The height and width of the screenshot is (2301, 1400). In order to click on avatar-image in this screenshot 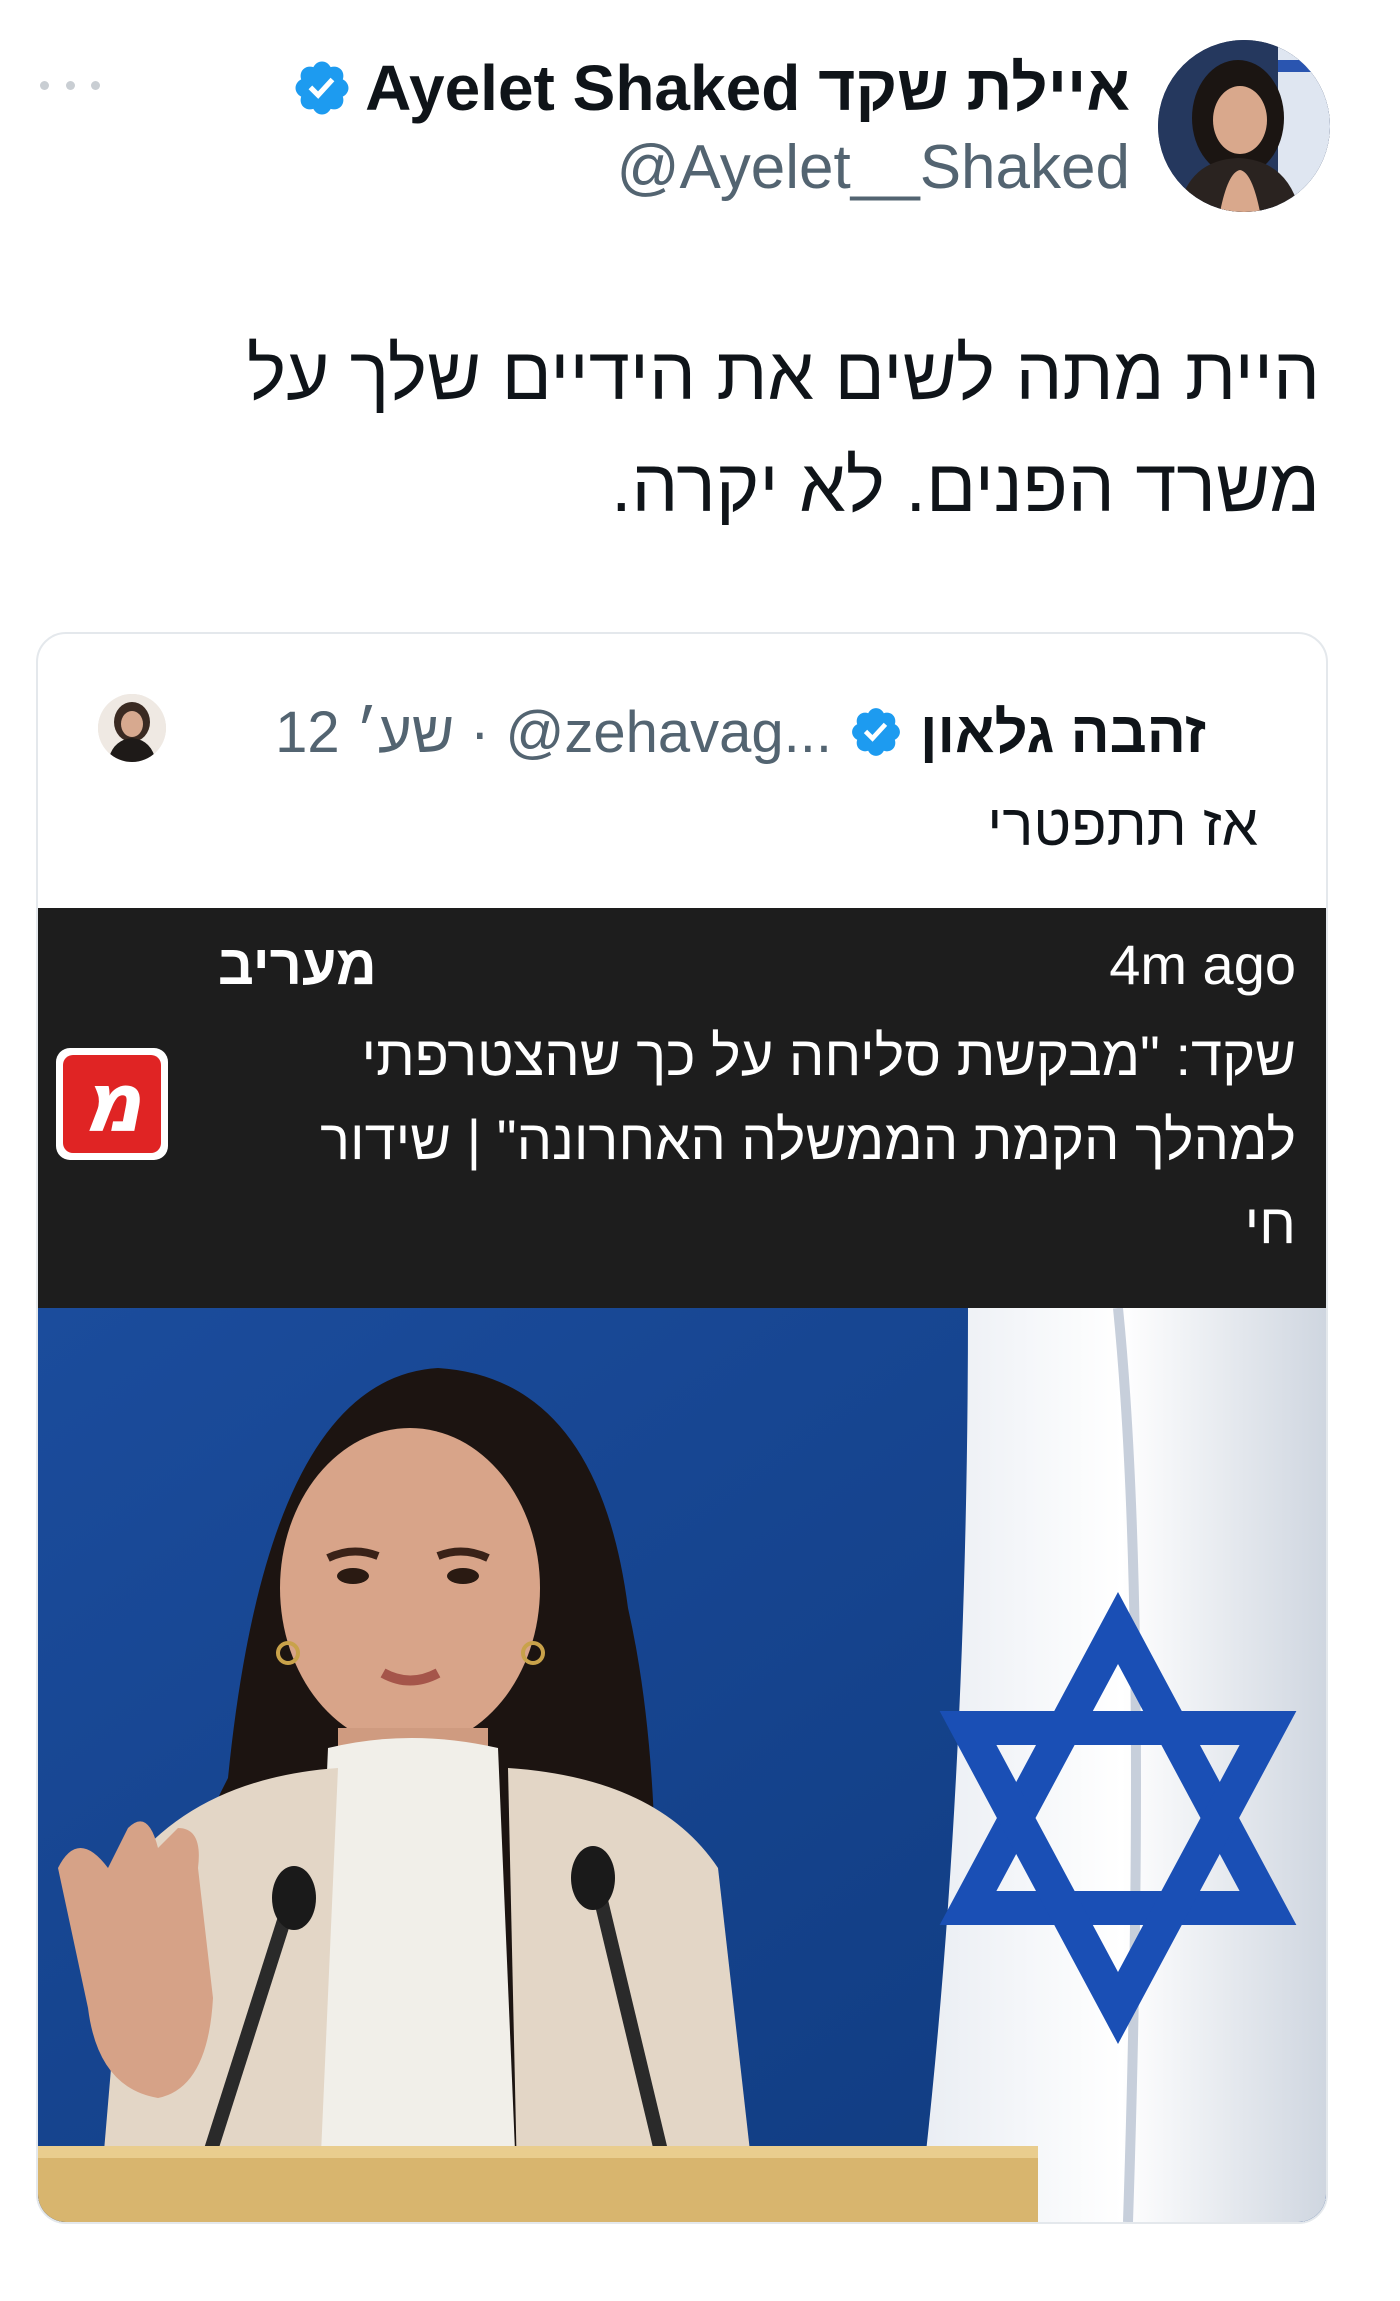, I will do `click(1244, 126)`.